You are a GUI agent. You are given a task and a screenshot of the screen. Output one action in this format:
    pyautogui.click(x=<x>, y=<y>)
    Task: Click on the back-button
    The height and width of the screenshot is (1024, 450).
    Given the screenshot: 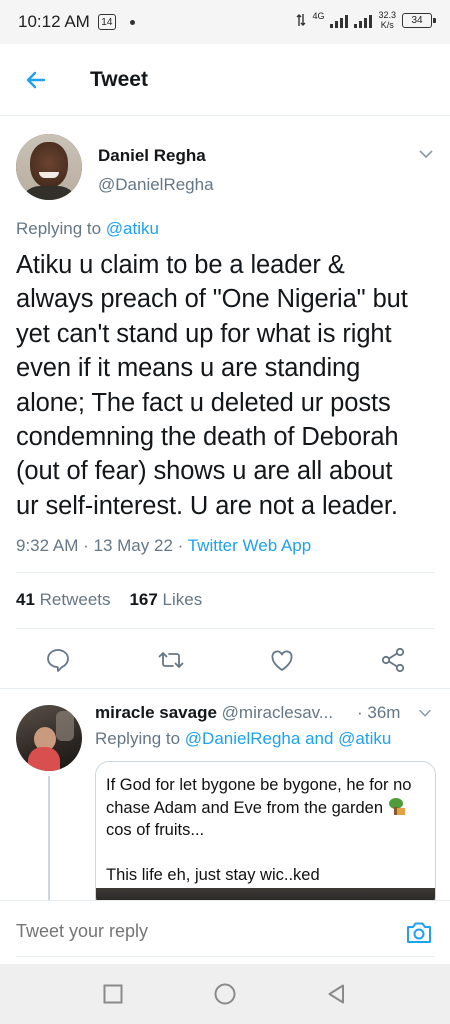 What is the action you would take?
    pyautogui.click(x=36, y=80)
    